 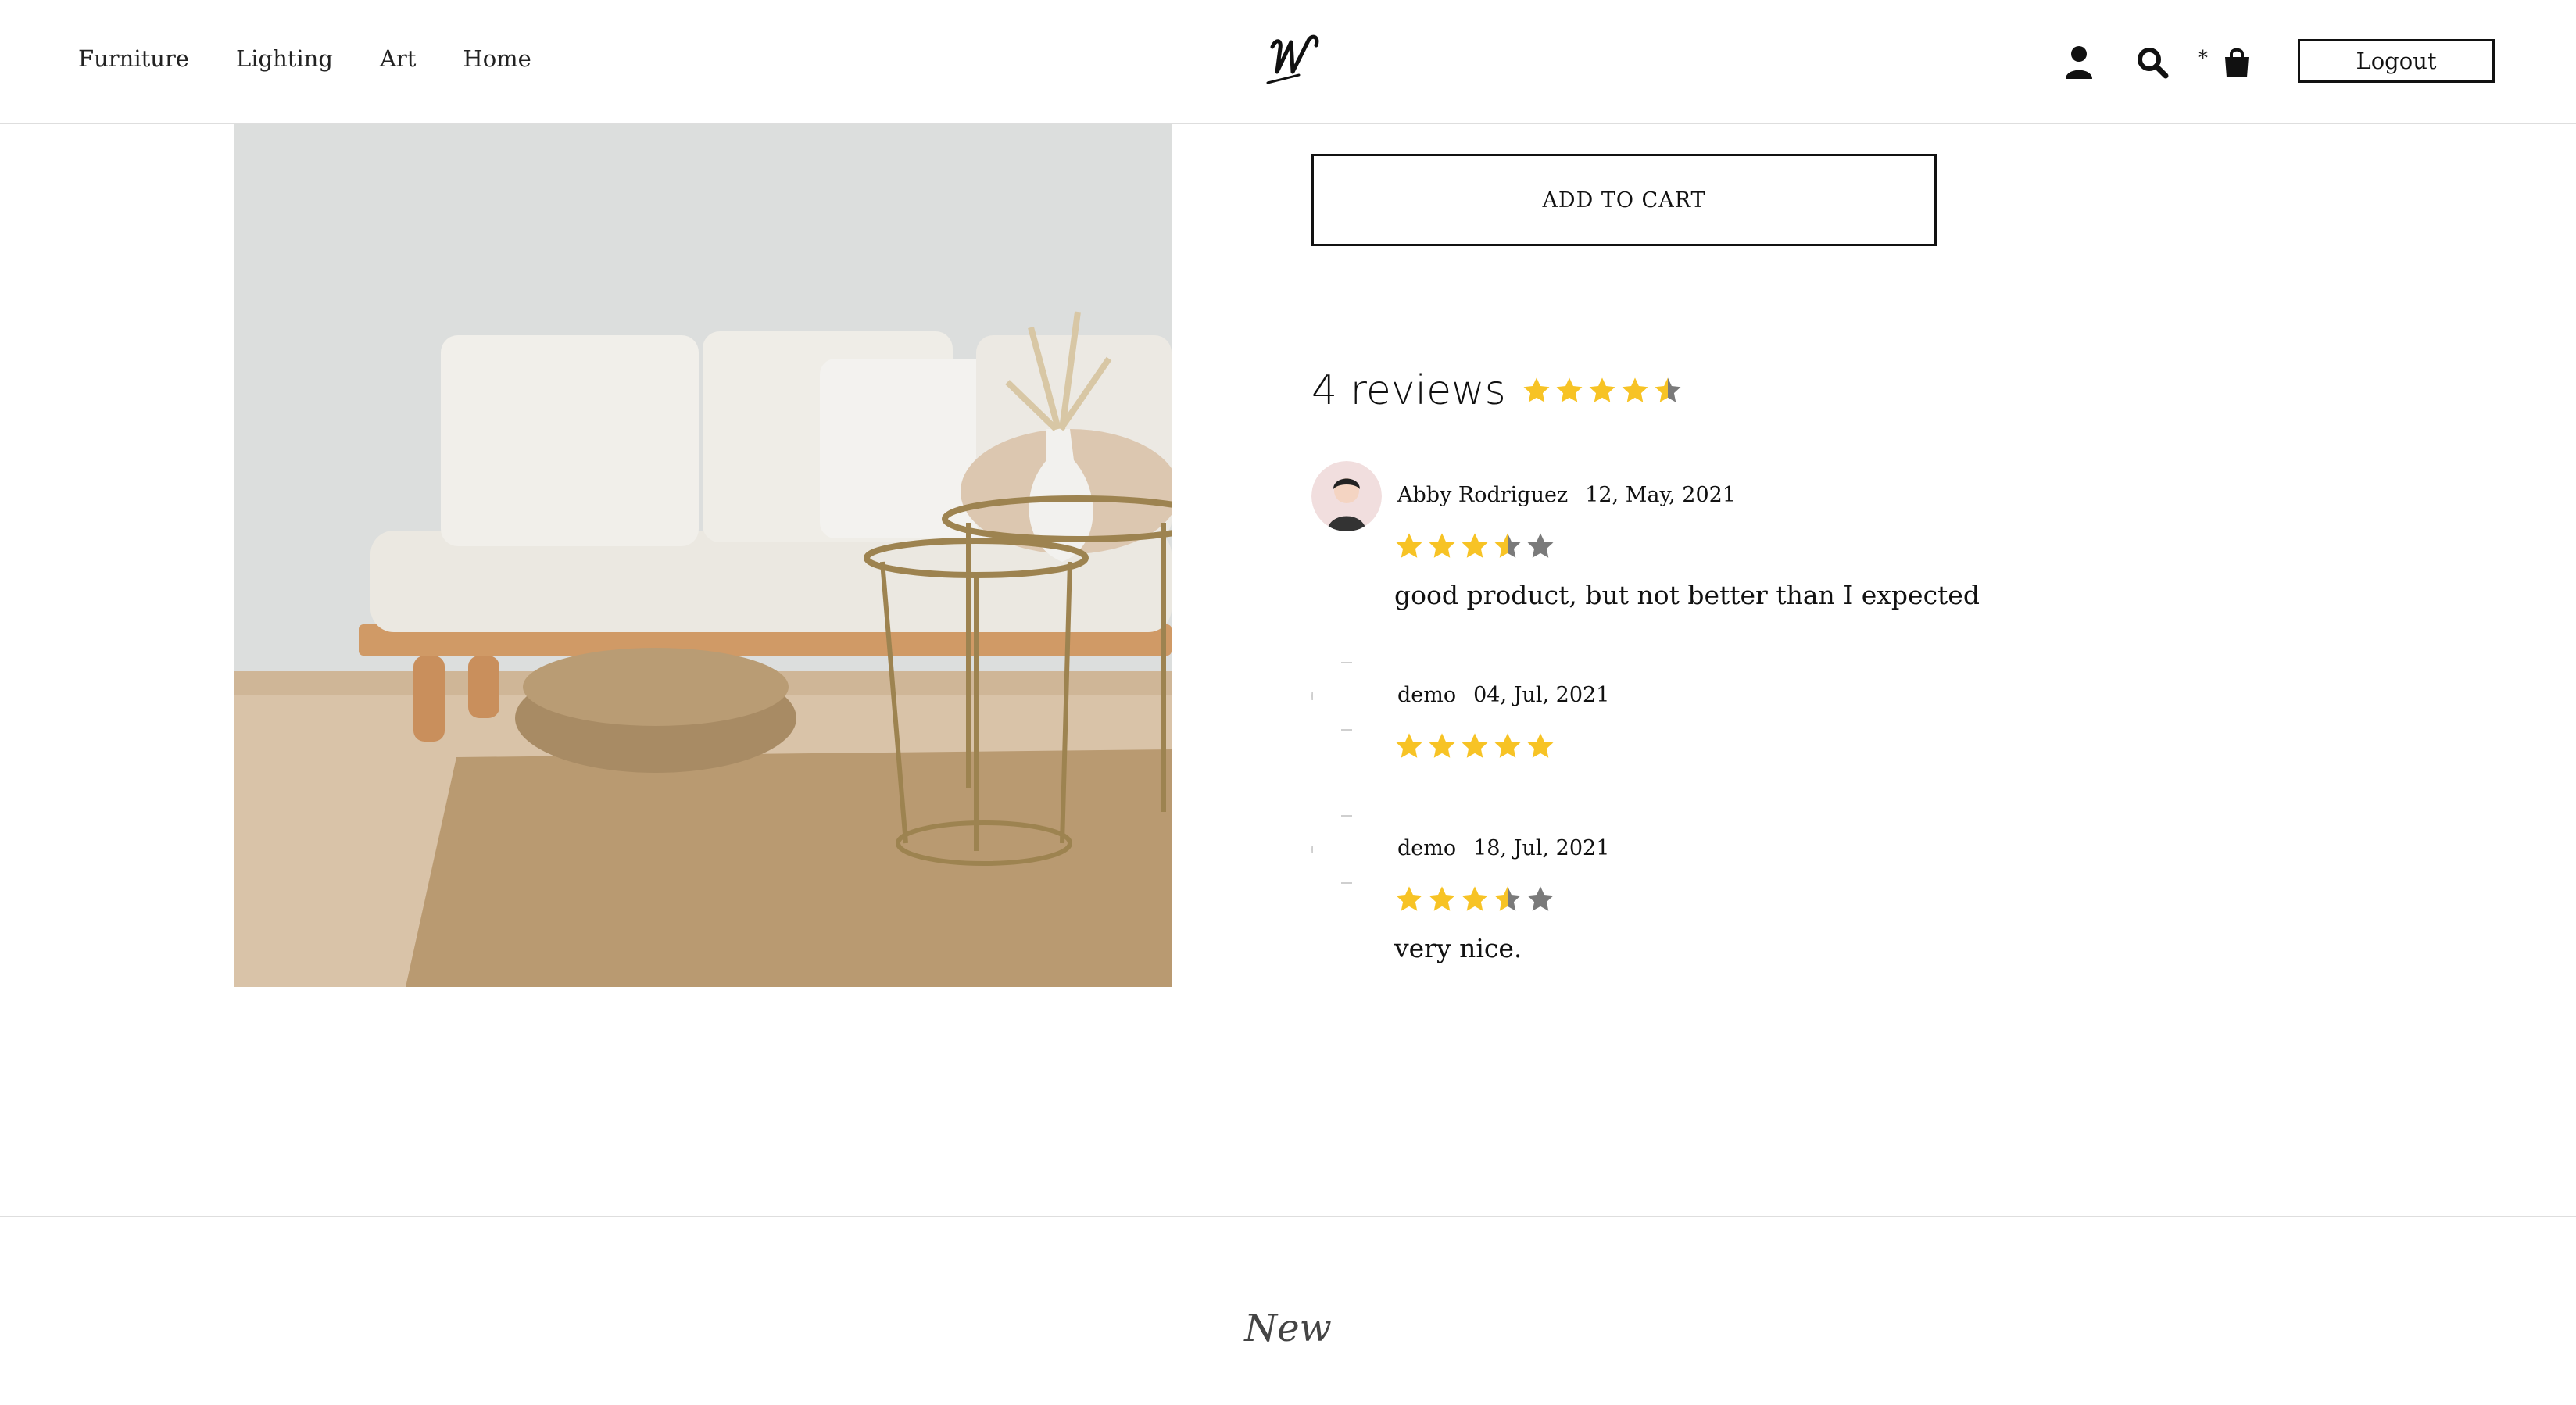 What do you see at coordinates (1541, 848) in the screenshot?
I see `review-date: 18, Jul, 2021` at bounding box center [1541, 848].